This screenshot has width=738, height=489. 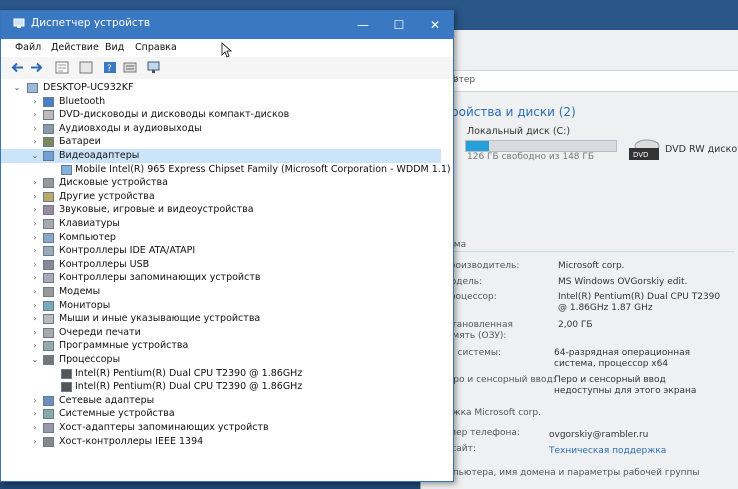 I want to click on local-disk-label: Локальный диск (C:), so click(x=518, y=131).